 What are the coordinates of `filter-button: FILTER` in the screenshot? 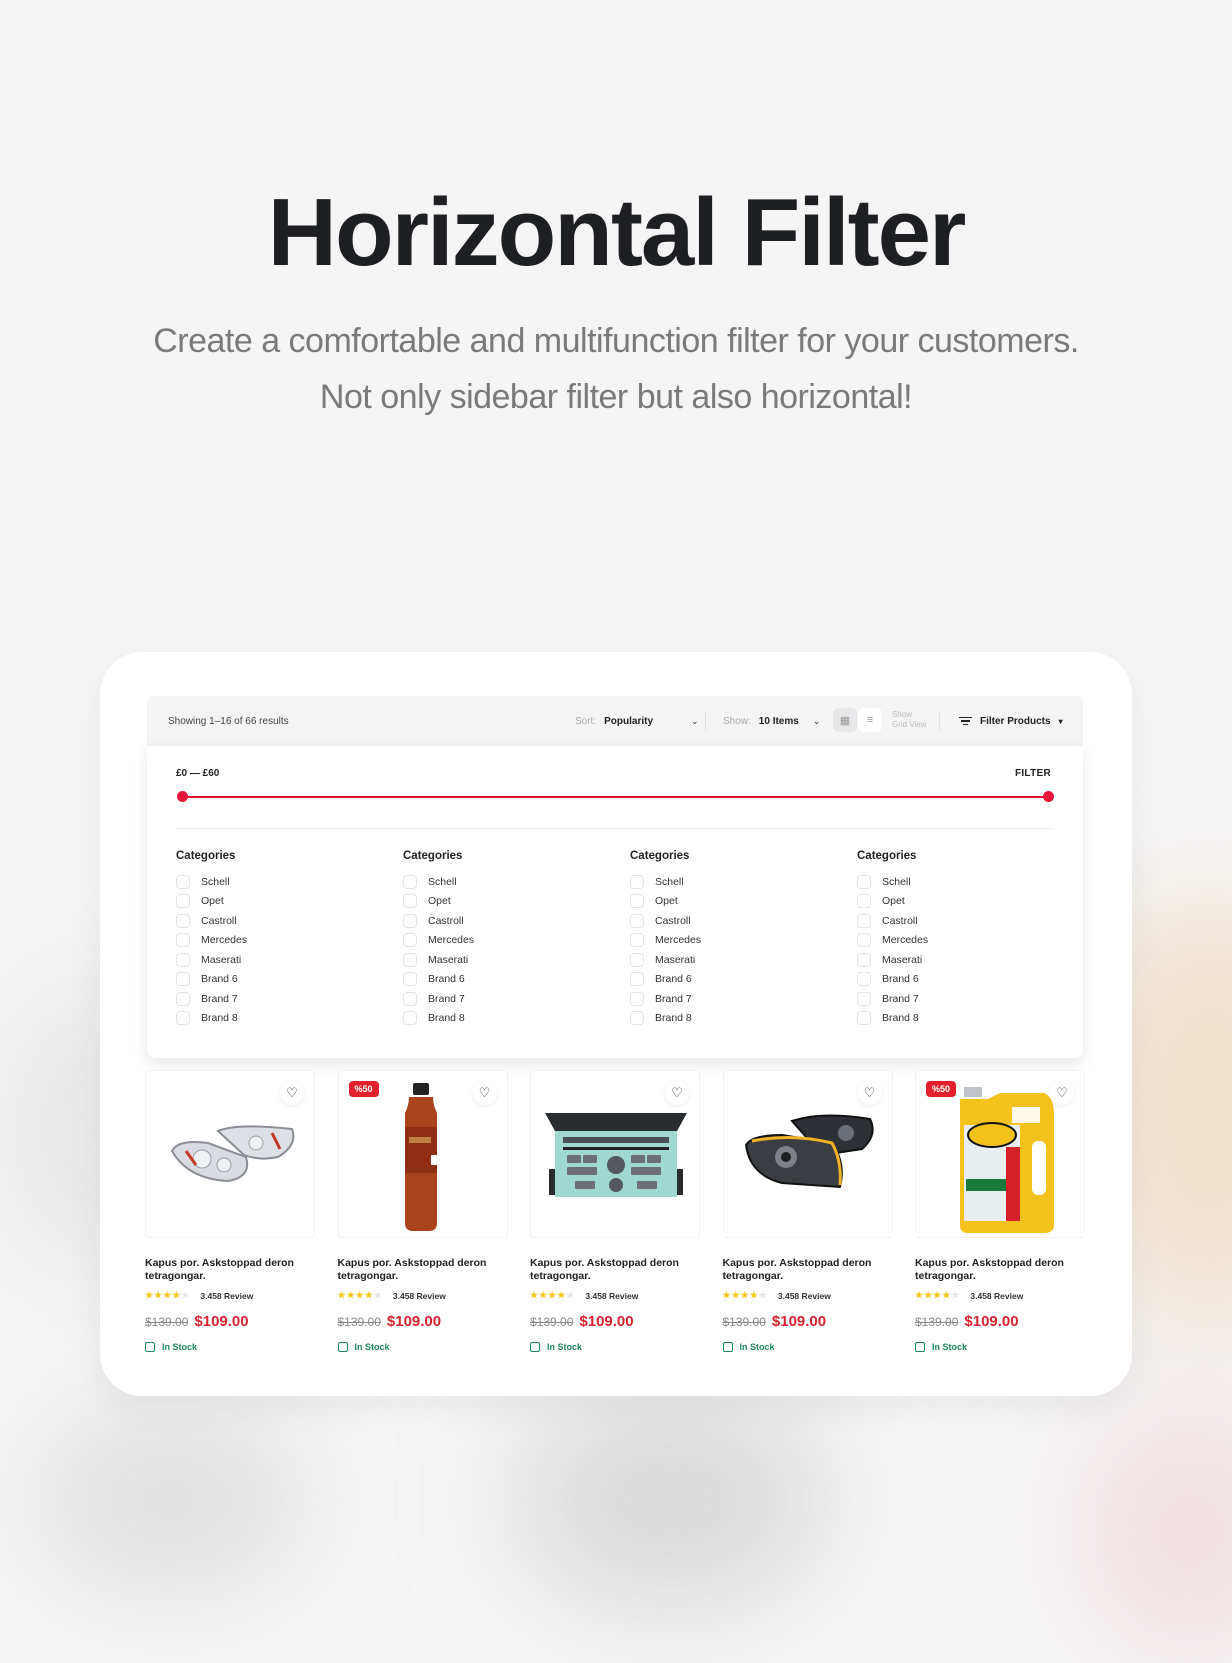 It's located at (1033, 773).